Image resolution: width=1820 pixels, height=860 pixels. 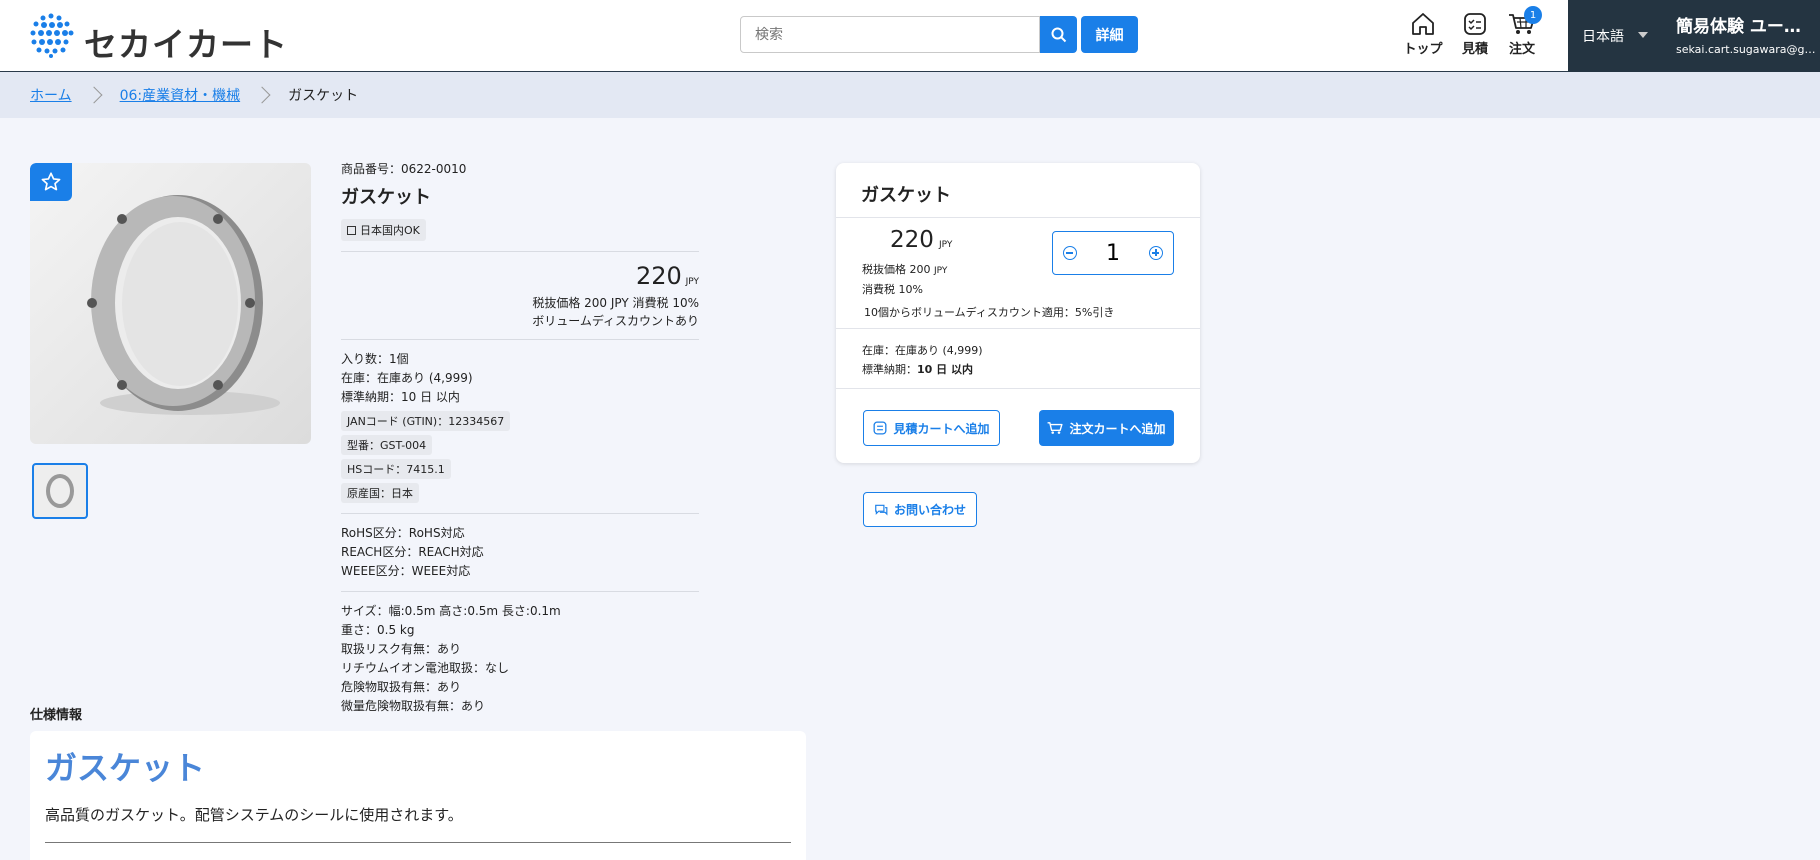 I want to click on product-thumbnail, so click(x=60, y=491).